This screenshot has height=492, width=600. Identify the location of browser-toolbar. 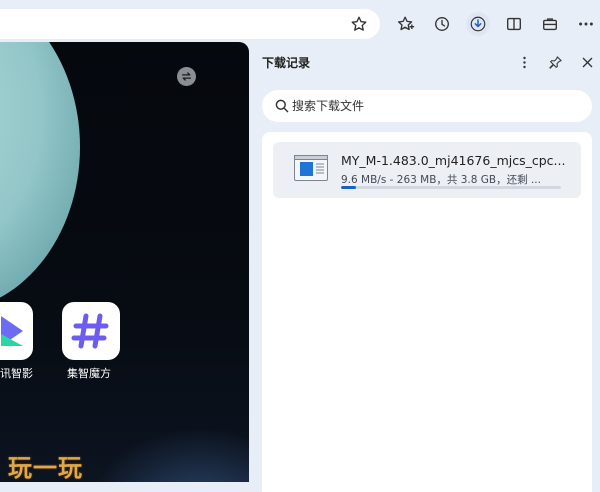
(300, 22).